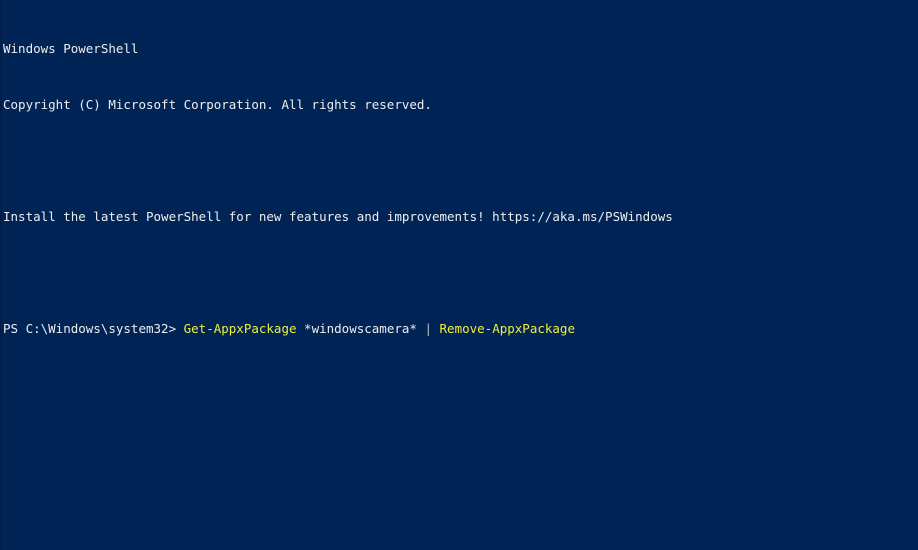 The image size is (918, 550). What do you see at coordinates (71, 48) in the screenshot?
I see `banner-title-line: Windows PowerShell` at bounding box center [71, 48].